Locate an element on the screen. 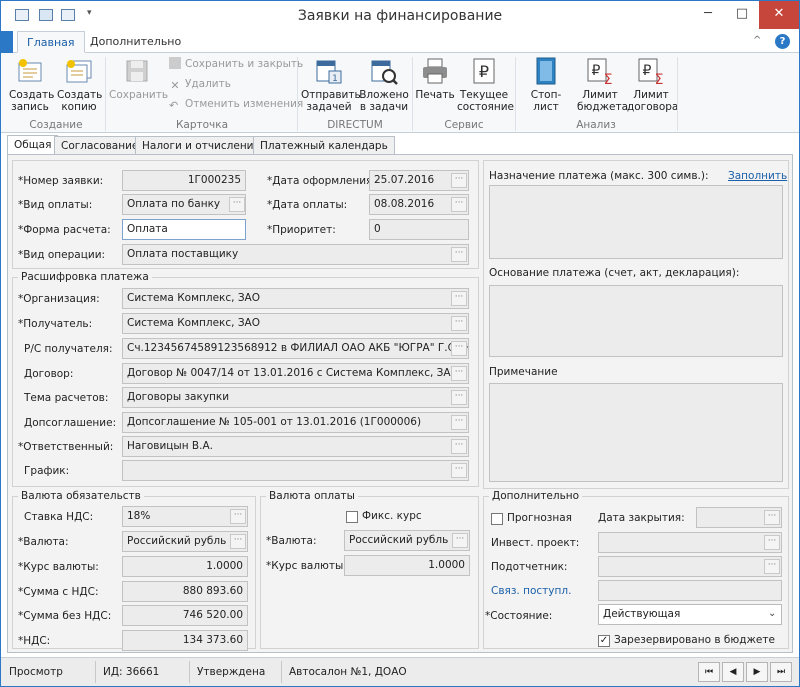 This screenshot has width=800, height=687. payment-currency-label: *Валюта: is located at coordinates (291, 541).